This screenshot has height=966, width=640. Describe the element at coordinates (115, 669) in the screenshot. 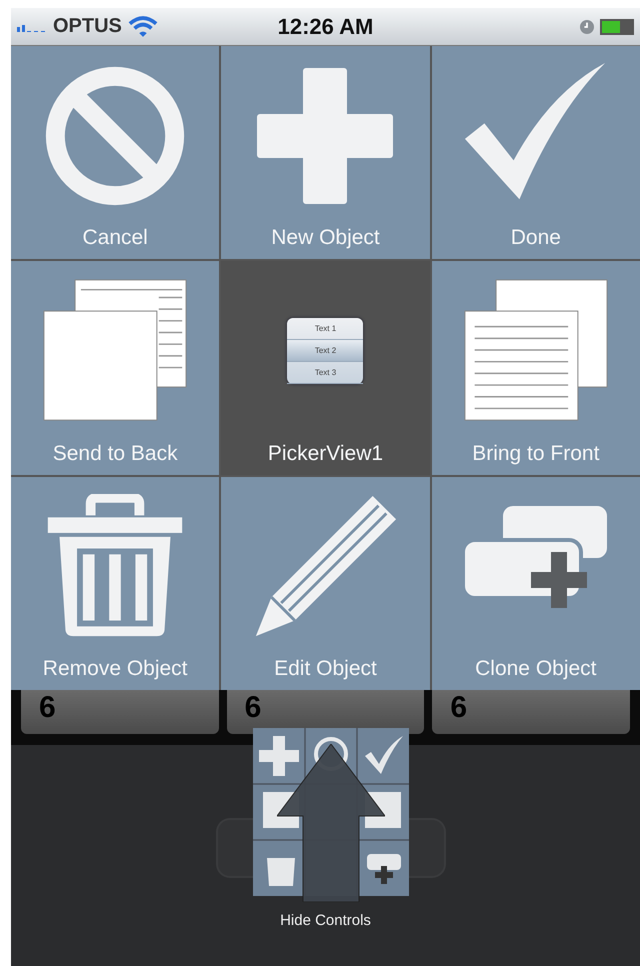

I see `tile-label: Remove Object` at that location.